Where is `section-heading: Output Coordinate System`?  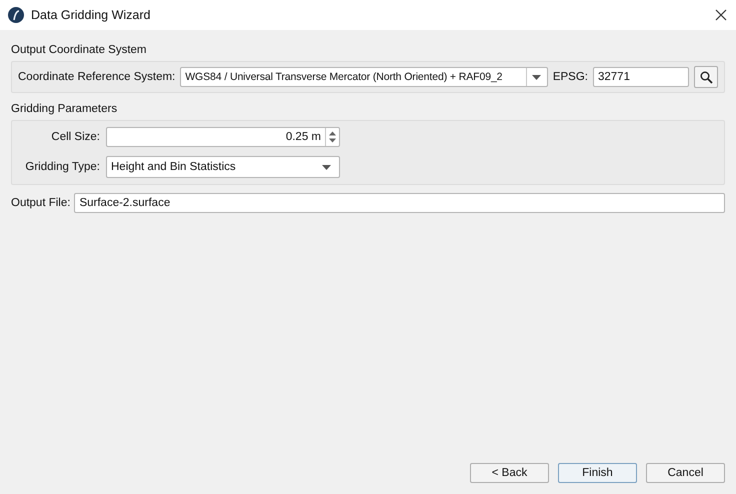 section-heading: Output Coordinate System is located at coordinates (79, 50).